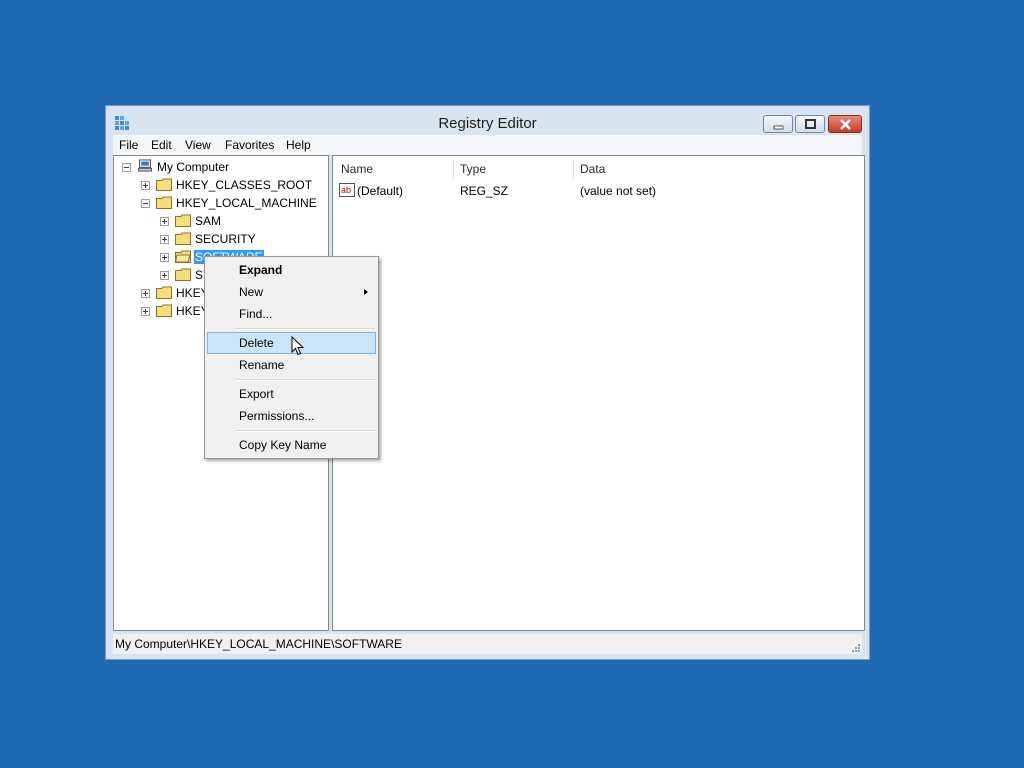 The image size is (1024, 768). Describe the element at coordinates (183, 256) in the screenshot. I see `folder-open-icon` at that location.